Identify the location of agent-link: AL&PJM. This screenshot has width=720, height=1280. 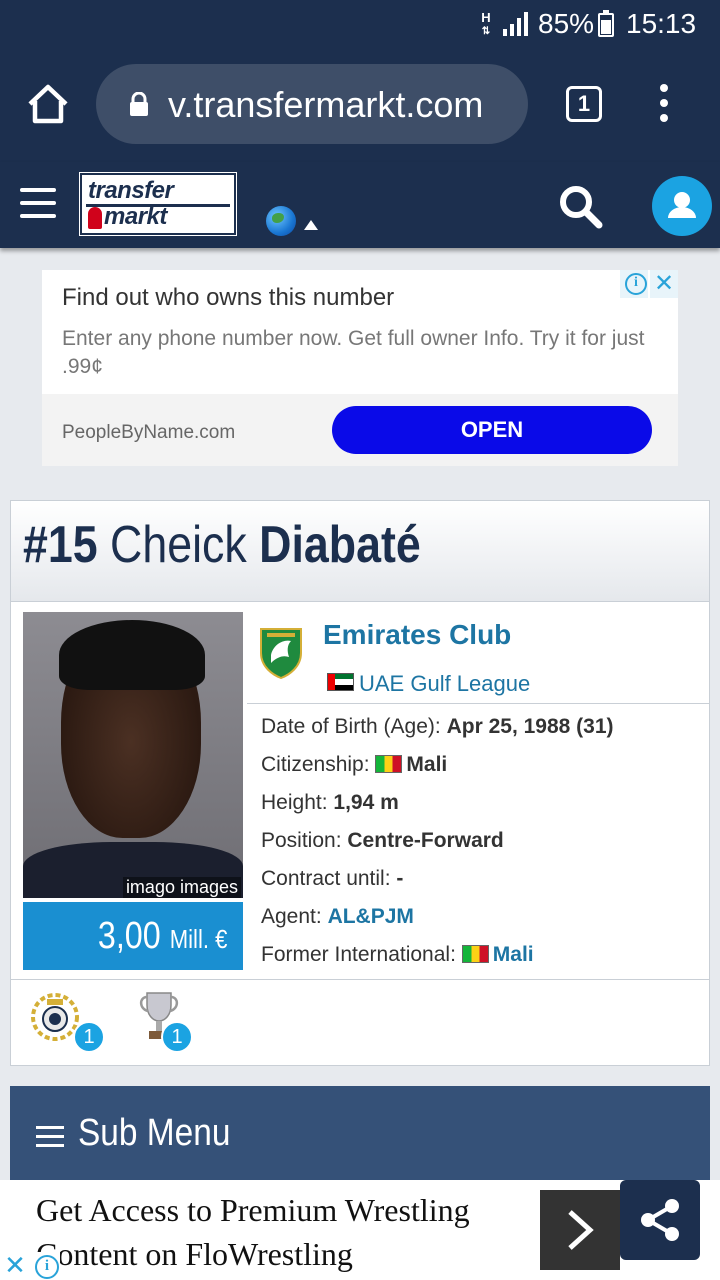
(371, 916).